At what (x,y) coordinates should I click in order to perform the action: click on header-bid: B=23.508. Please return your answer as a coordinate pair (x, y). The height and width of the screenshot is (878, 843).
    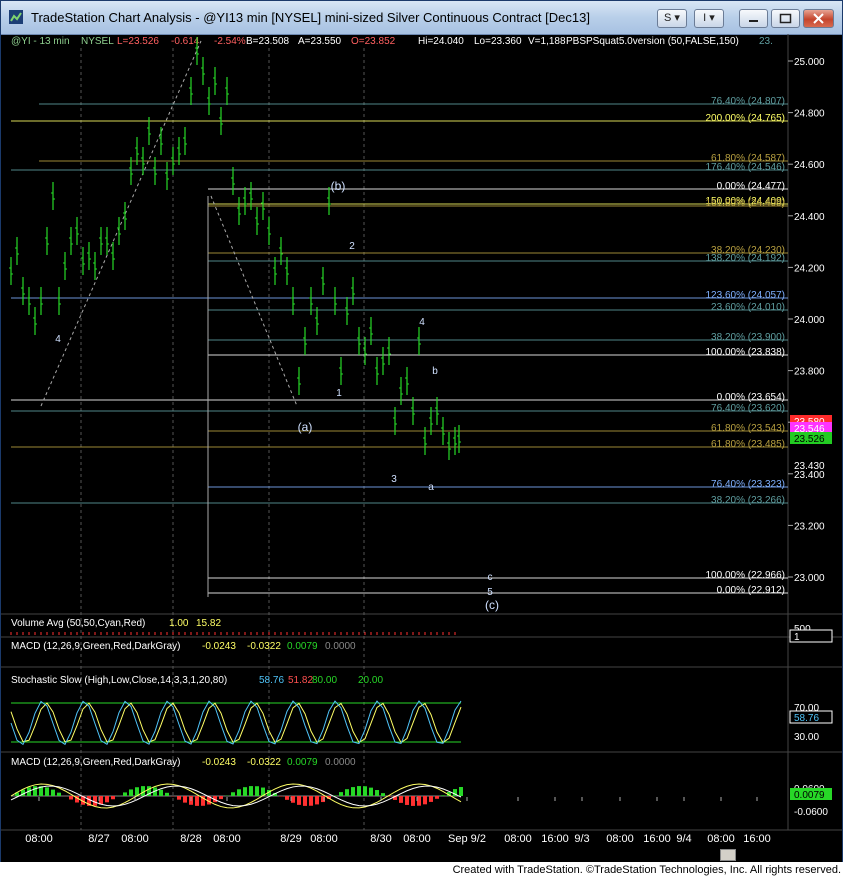
    Looking at the image, I should click on (268, 41).